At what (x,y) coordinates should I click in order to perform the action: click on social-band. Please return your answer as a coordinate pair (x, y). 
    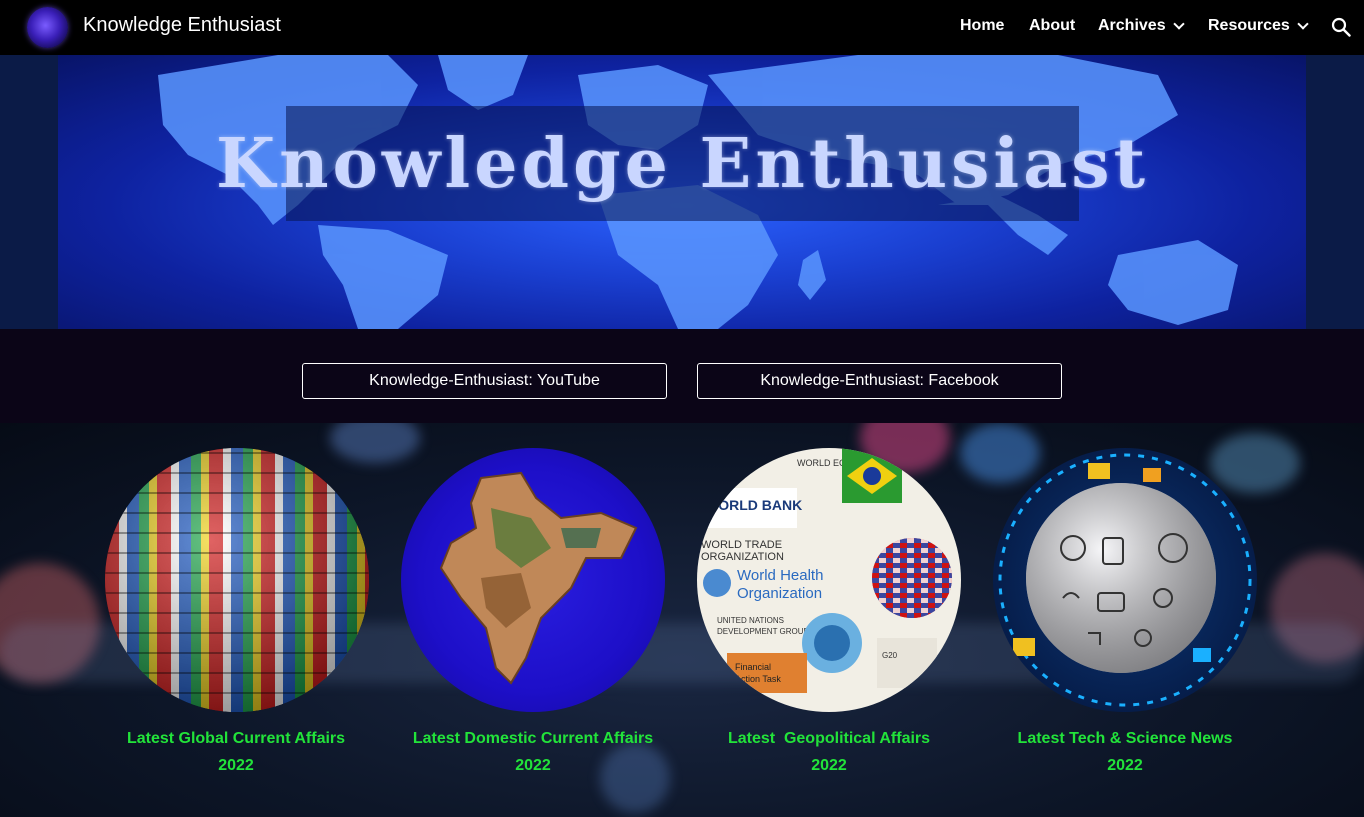
    Looking at the image, I should click on (682, 376).